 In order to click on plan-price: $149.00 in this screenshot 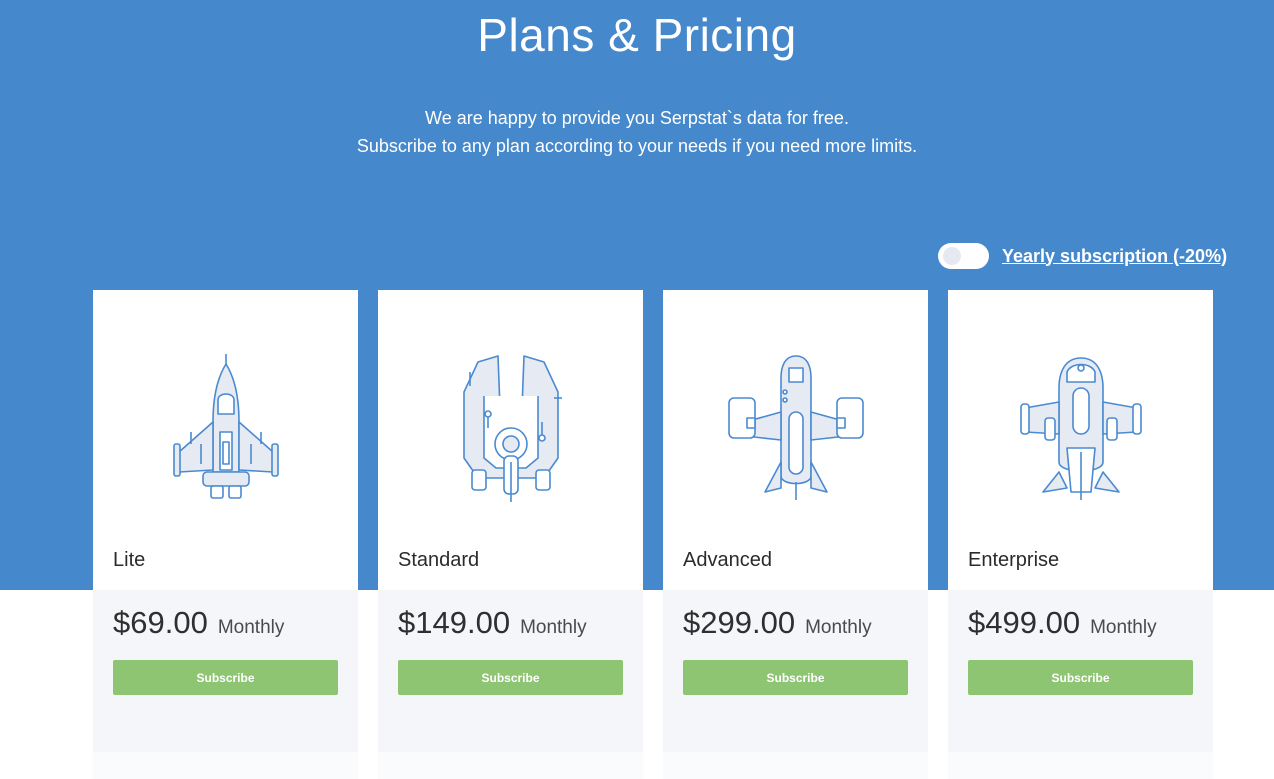, I will do `click(454, 622)`.